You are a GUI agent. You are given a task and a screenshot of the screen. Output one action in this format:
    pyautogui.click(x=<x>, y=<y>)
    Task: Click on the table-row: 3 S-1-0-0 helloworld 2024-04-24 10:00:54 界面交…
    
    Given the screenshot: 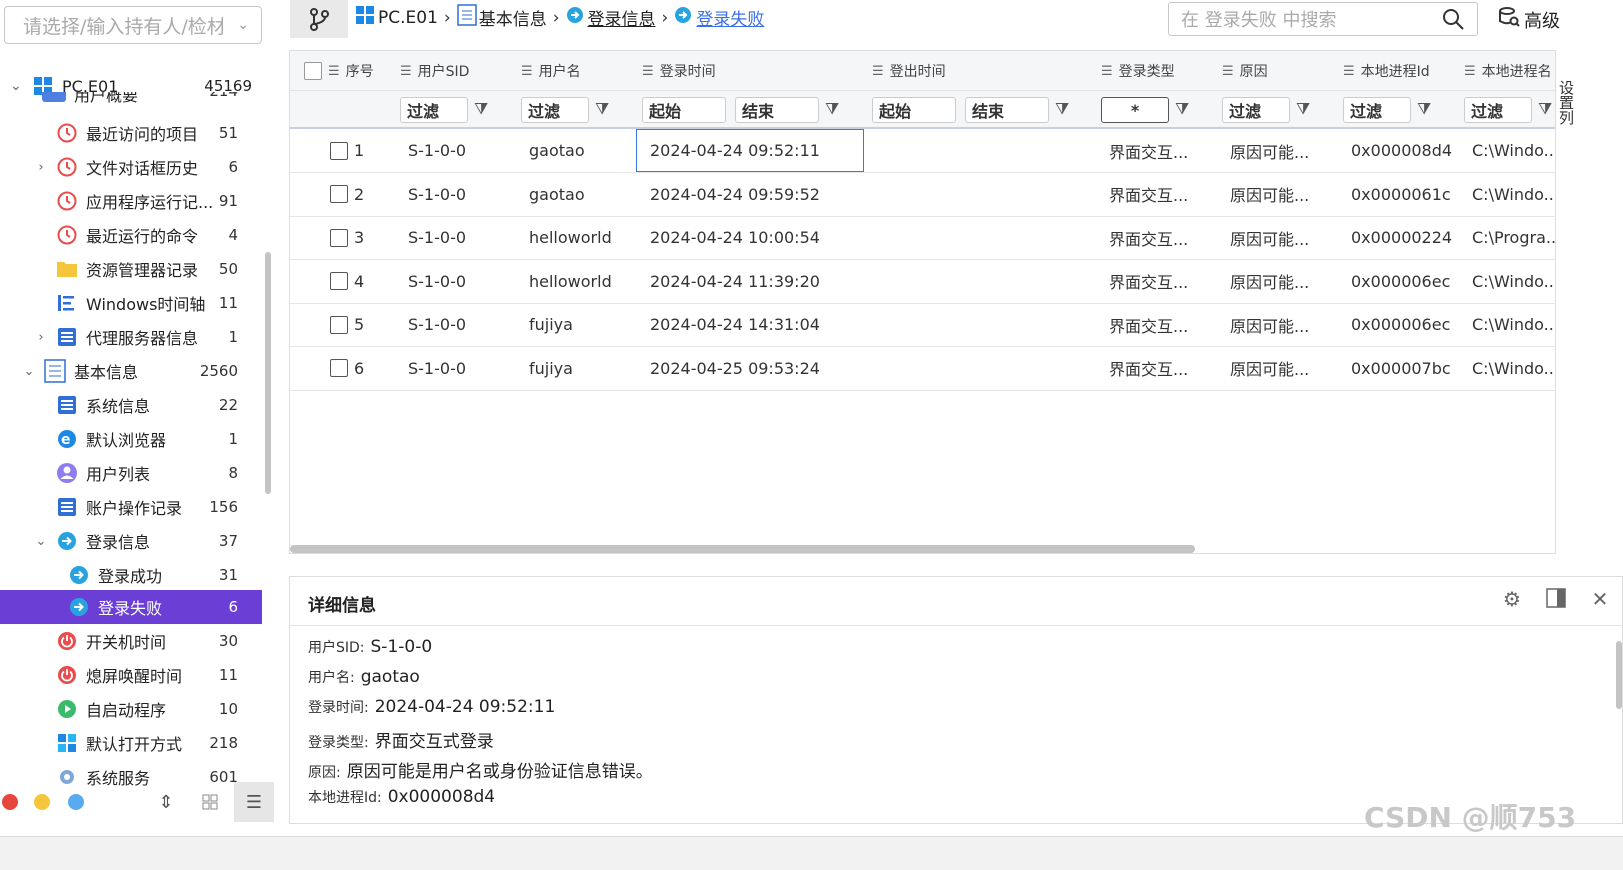 What is the action you would take?
    pyautogui.click(x=922, y=238)
    